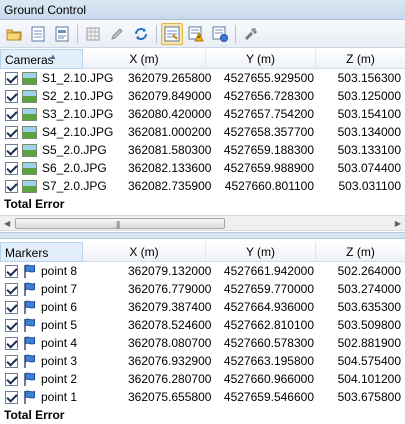 This screenshot has width=405, height=424. What do you see at coordinates (78, 114) in the screenshot?
I see `row-name: S3_2.10.JPG` at bounding box center [78, 114].